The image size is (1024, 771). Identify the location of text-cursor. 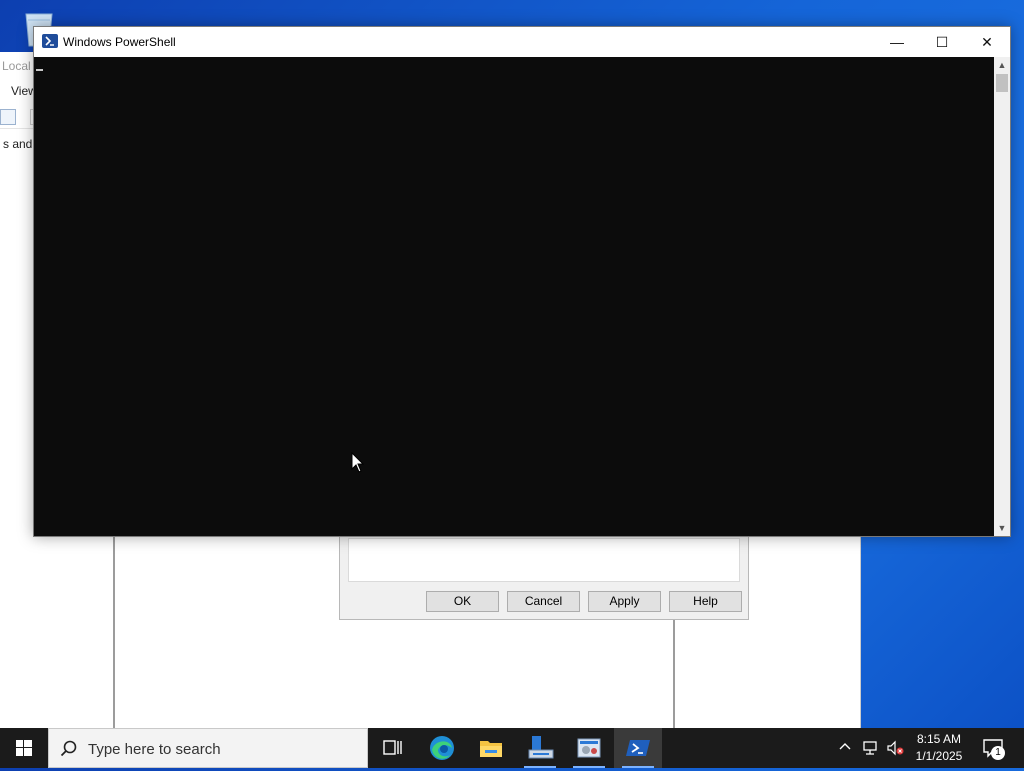
(39, 70).